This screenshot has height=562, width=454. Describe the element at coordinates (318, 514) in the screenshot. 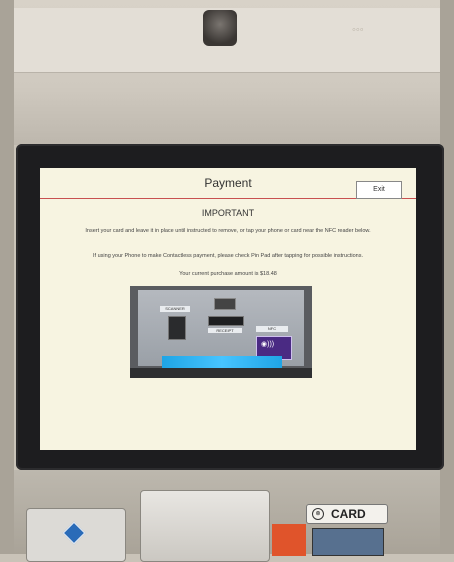

I see `card-icon: ⊚` at that location.